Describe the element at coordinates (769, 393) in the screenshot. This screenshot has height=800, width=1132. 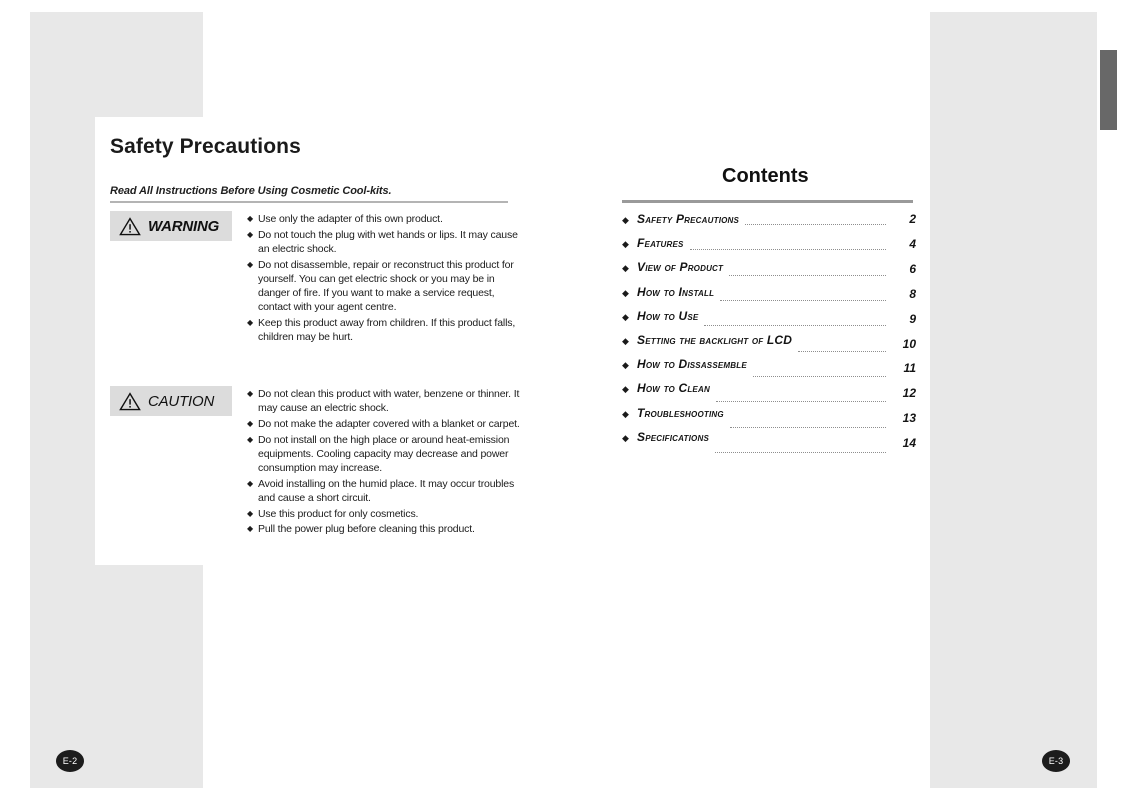
I see `toc-entry: ◆ How to Clean 12` at that location.